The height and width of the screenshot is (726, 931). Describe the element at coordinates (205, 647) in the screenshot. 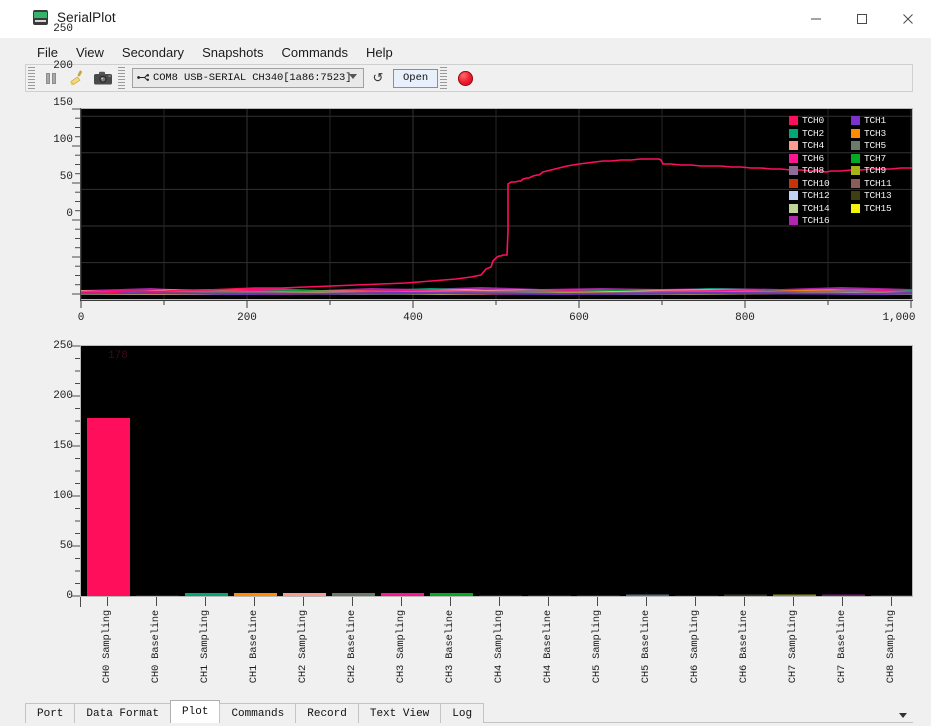

I see `xcat-label: CH1 Sampling` at that location.